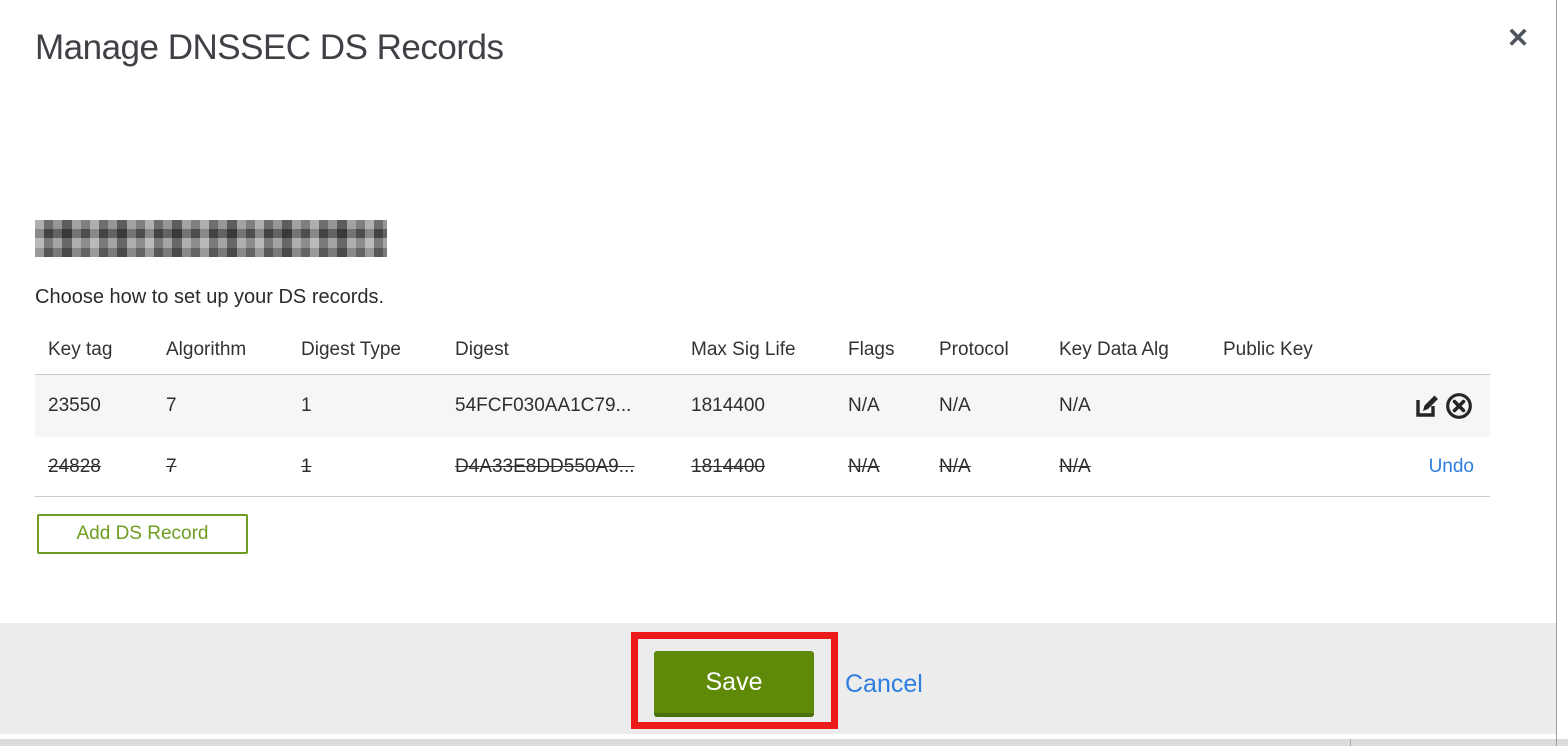  Describe the element at coordinates (1350, 742) in the screenshot. I see `background-divider-line` at that location.